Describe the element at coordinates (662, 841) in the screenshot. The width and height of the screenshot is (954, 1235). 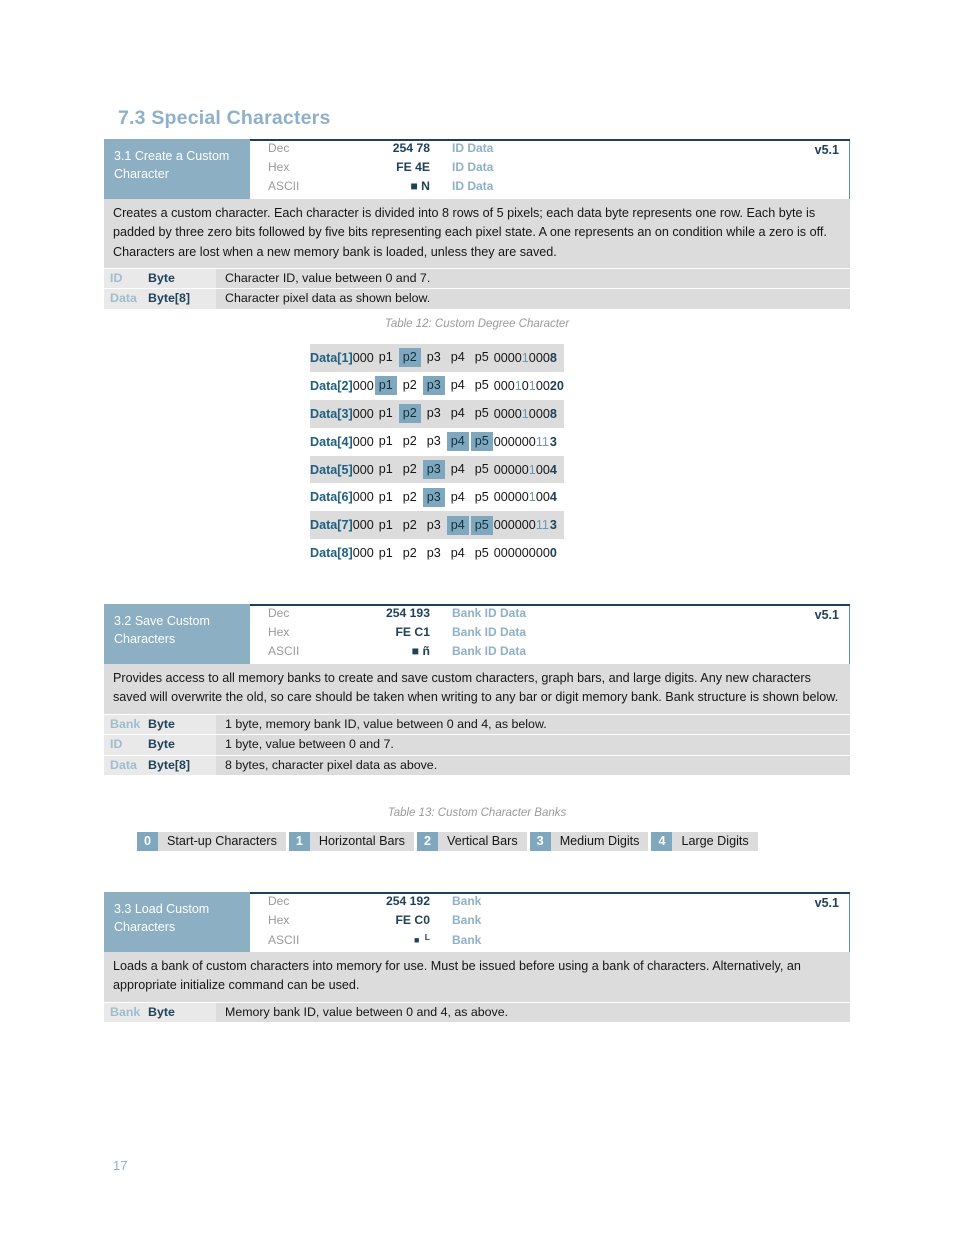
I see `bank-id-badge: 4` at that location.